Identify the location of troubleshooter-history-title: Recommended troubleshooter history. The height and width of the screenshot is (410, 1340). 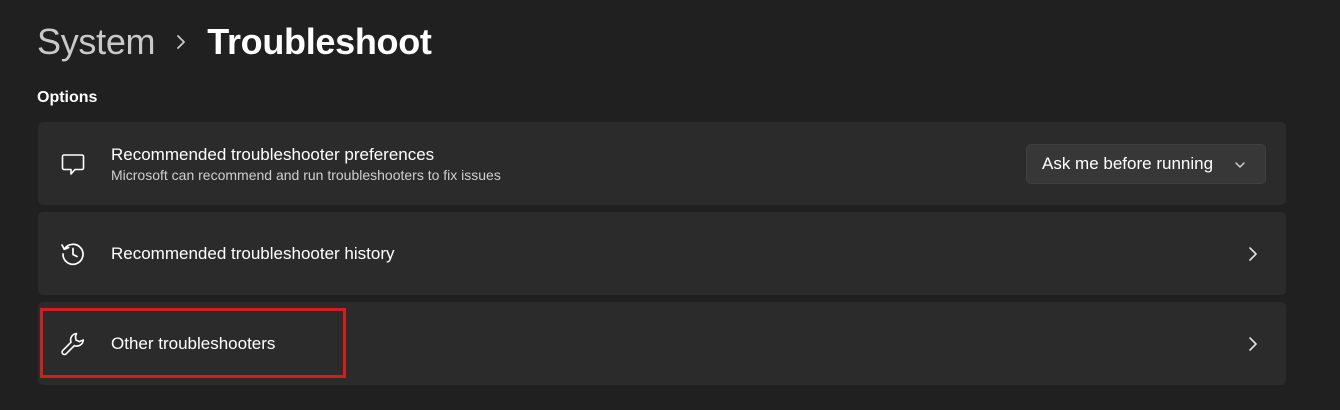
(253, 253).